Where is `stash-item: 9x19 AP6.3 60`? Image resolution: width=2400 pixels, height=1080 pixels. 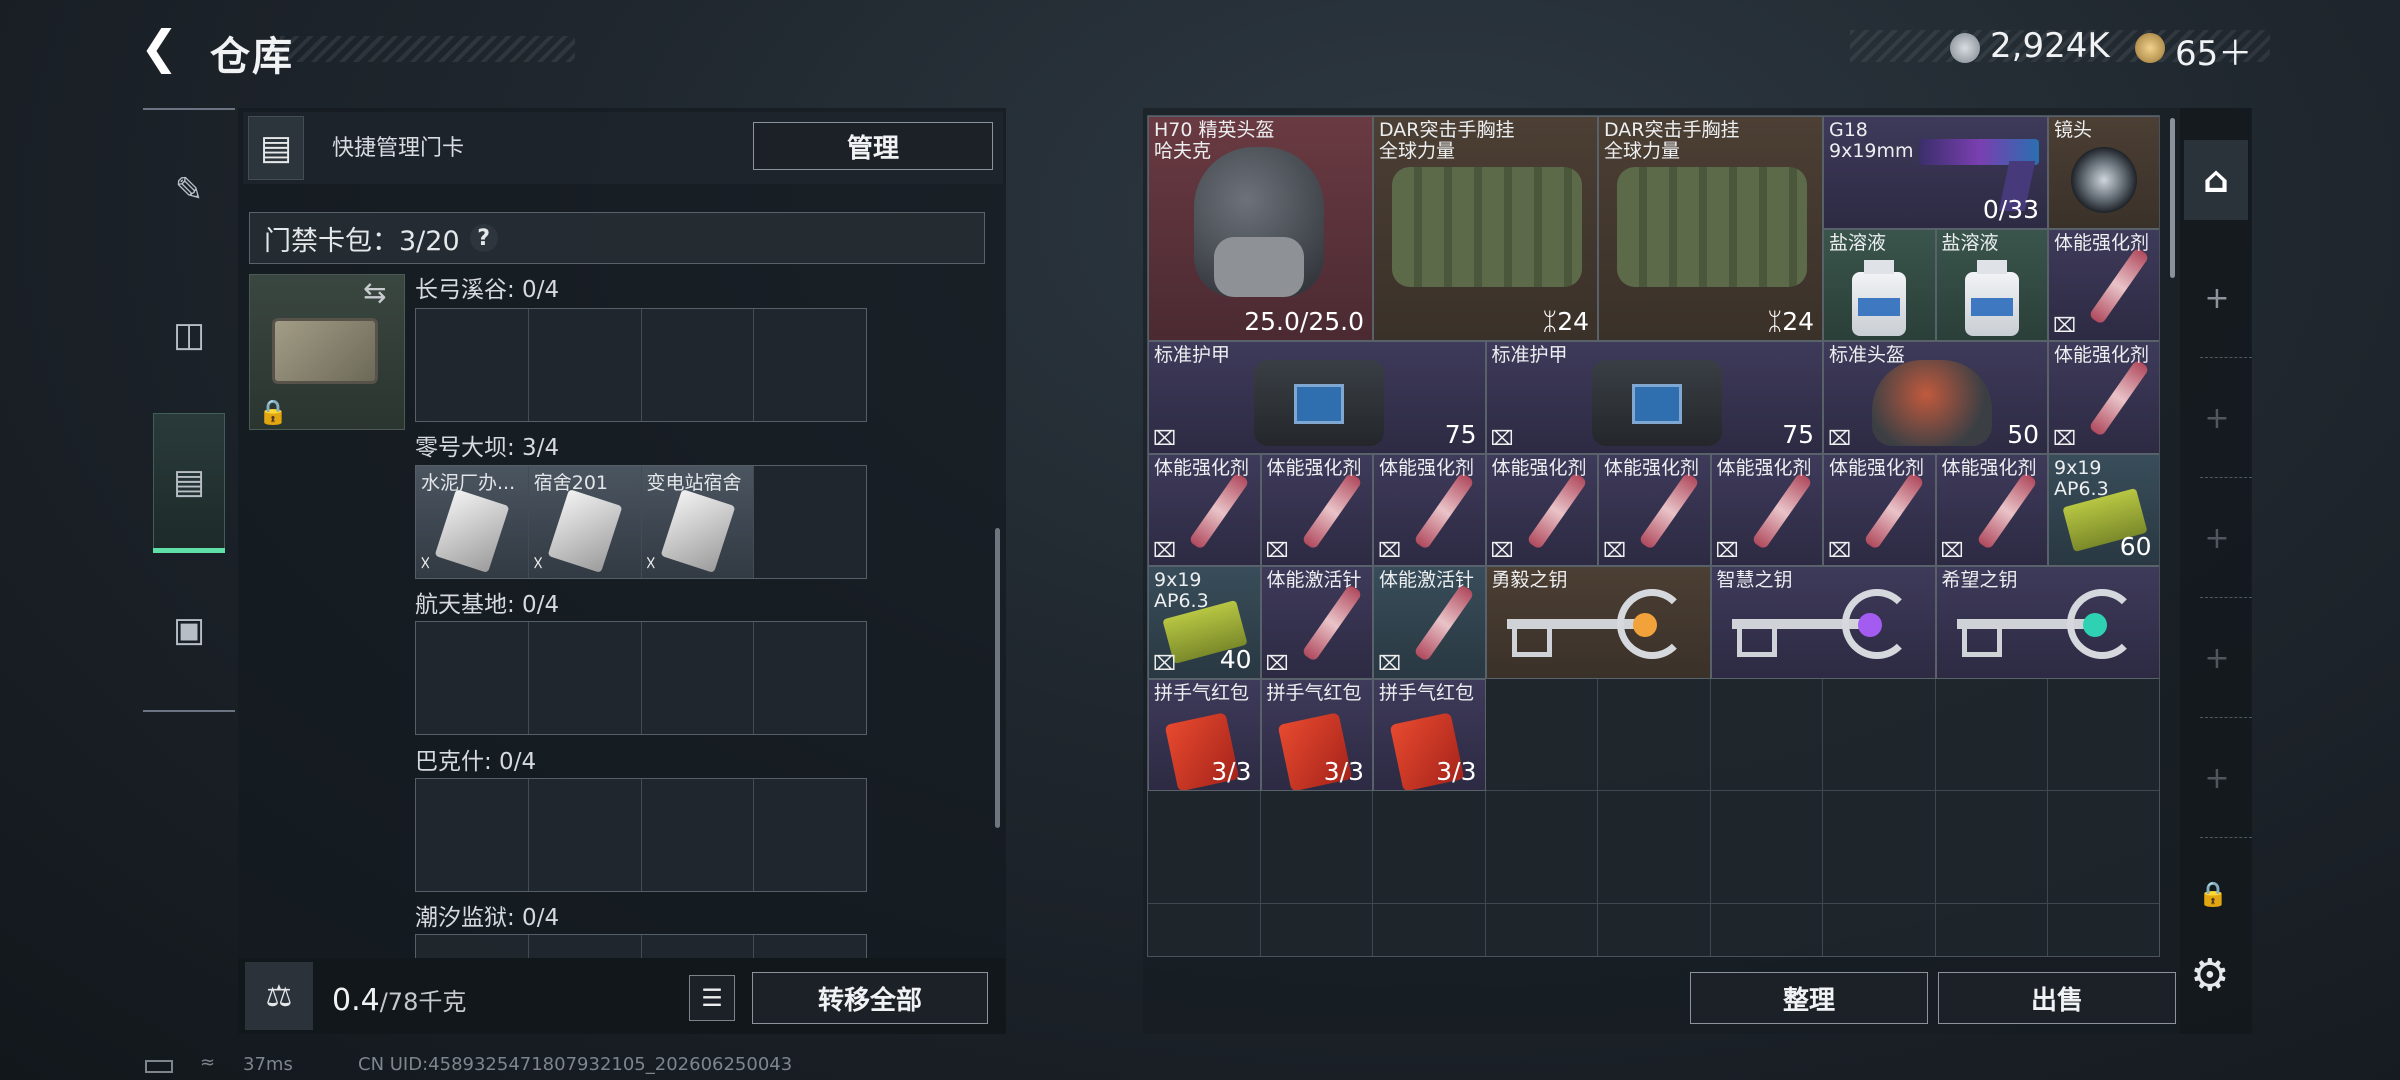
stash-item: 9x19 AP6.3 60 is located at coordinates (2103, 509).